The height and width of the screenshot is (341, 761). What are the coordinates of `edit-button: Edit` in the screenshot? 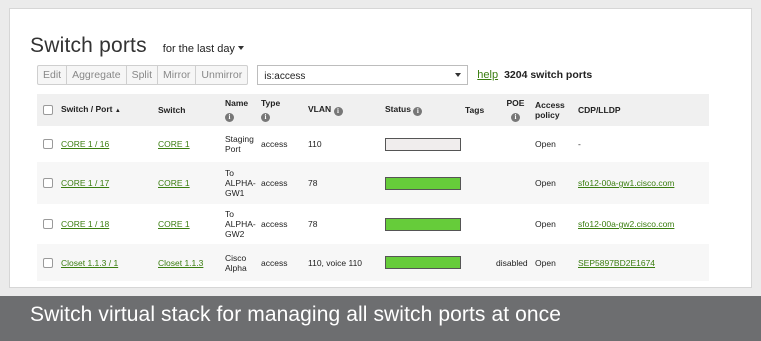 It's located at (53, 75).